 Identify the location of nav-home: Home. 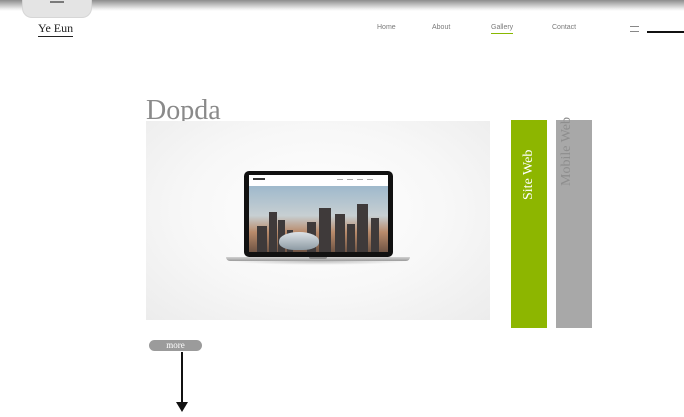
(386, 27).